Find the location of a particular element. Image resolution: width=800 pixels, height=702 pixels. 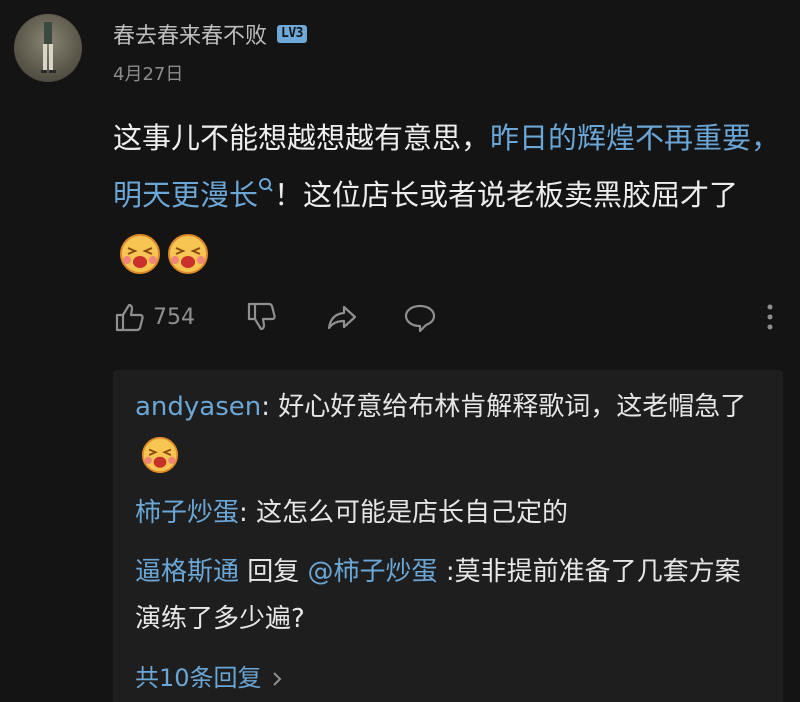

like-count: 754 is located at coordinates (174, 317).